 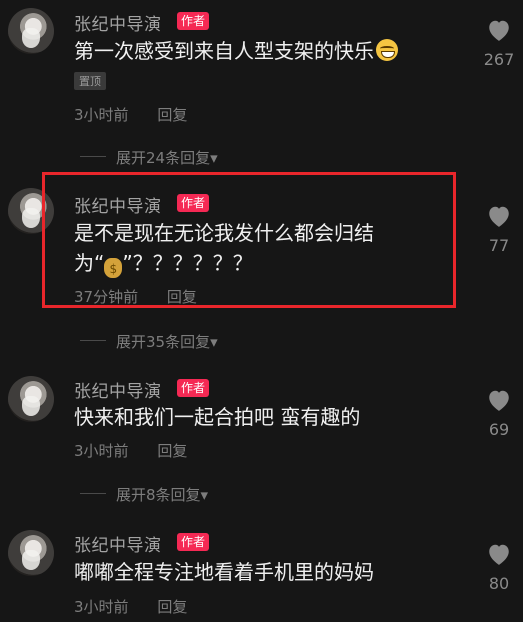 I want to click on comment-text: 快来和我们一起合拍吧 蛮有趣的, so click(x=217, y=417).